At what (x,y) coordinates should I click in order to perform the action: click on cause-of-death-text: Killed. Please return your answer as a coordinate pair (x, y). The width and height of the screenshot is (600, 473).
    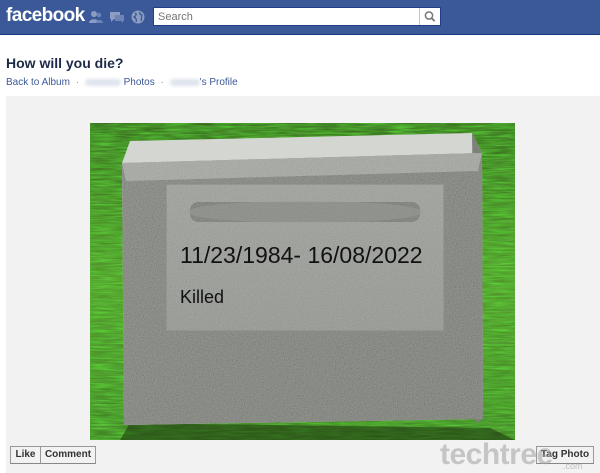
    Looking at the image, I should click on (202, 297).